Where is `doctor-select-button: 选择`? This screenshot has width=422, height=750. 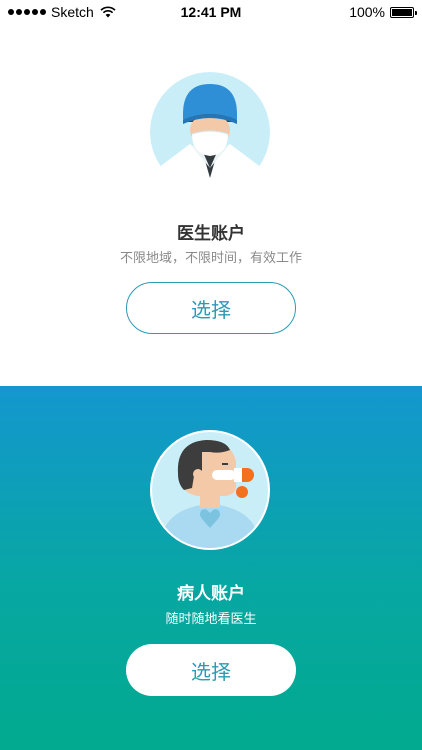 doctor-select-button: 选择 is located at coordinates (211, 308).